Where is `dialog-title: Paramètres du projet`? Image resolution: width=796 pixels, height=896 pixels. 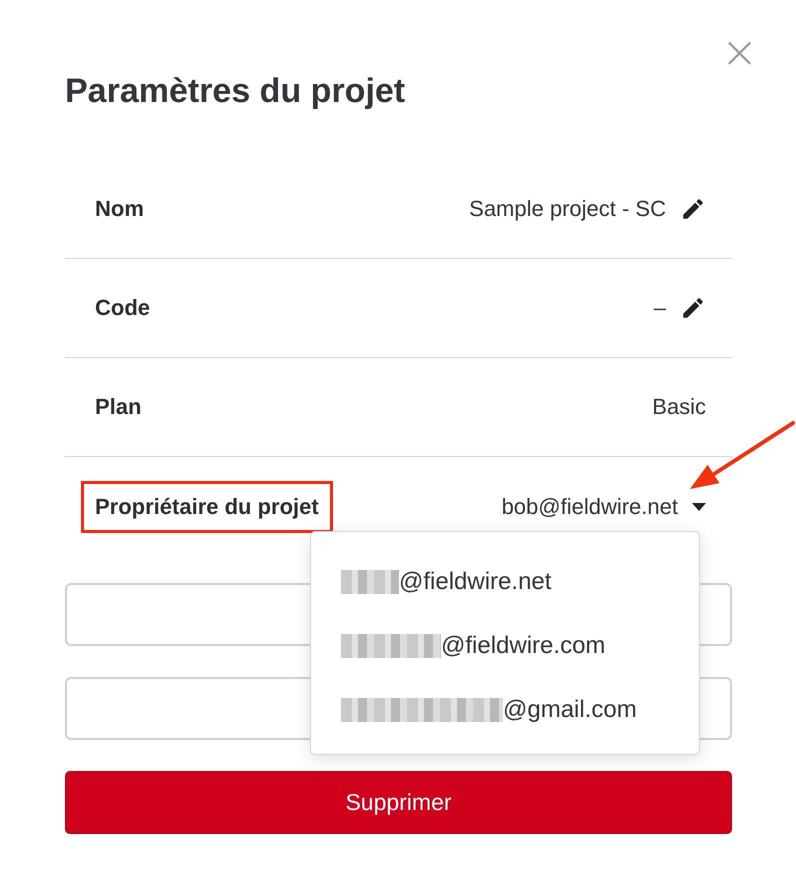 dialog-title: Paramètres du projet is located at coordinates (235, 91).